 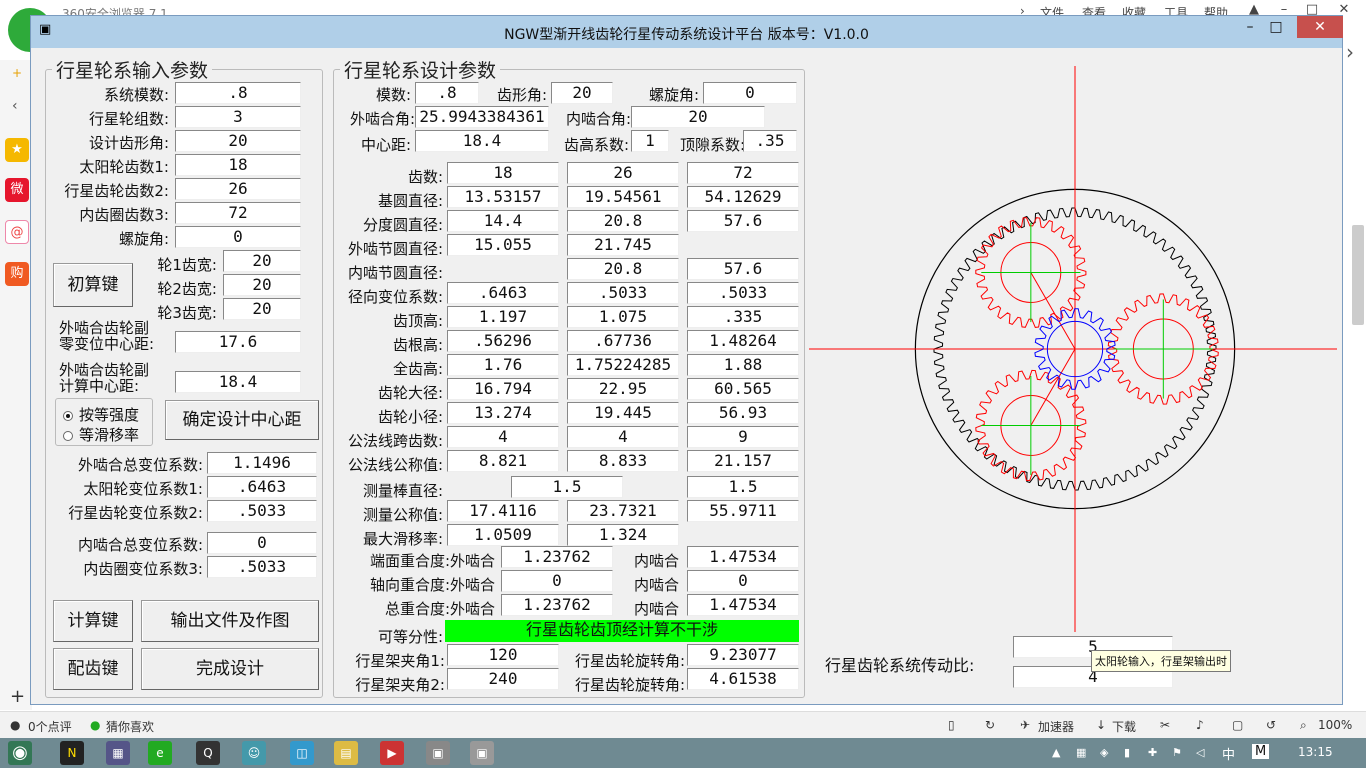 What do you see at coordinates (1261, 751) in the screenshot?
I see `tray-ime2: M` at bounding box center [1261, 751].